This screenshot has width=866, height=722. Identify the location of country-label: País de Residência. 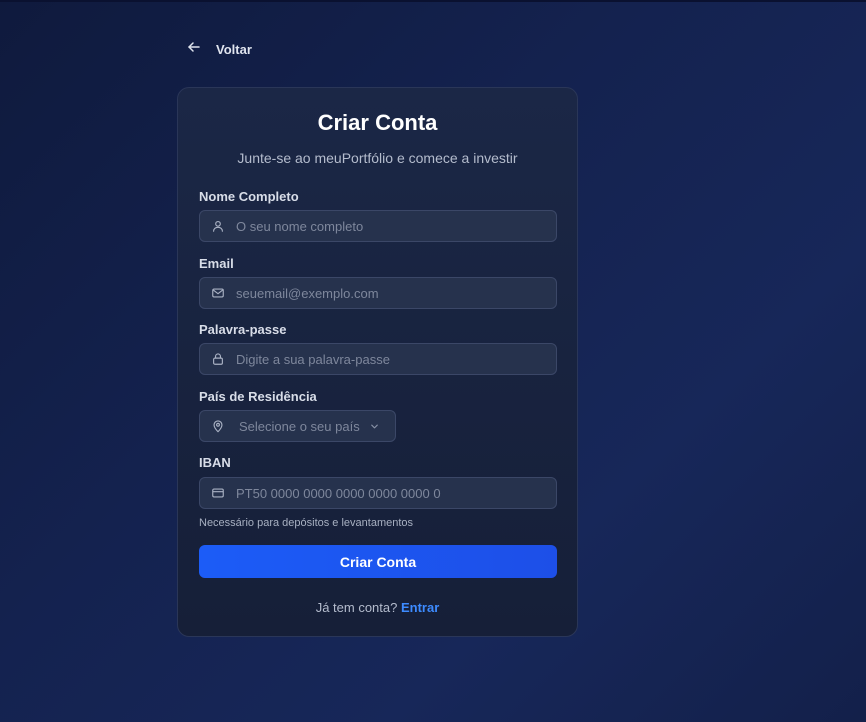
(258, 396).